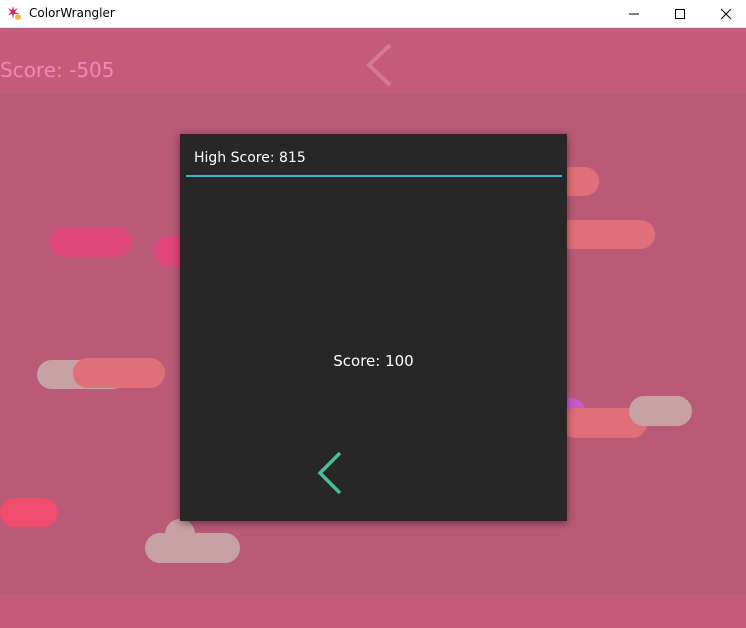 The height and width of the screenshot is (628, 746). Describe the element at coordinates (374, 176) in the screenshot. I see `title-divider` at that location.